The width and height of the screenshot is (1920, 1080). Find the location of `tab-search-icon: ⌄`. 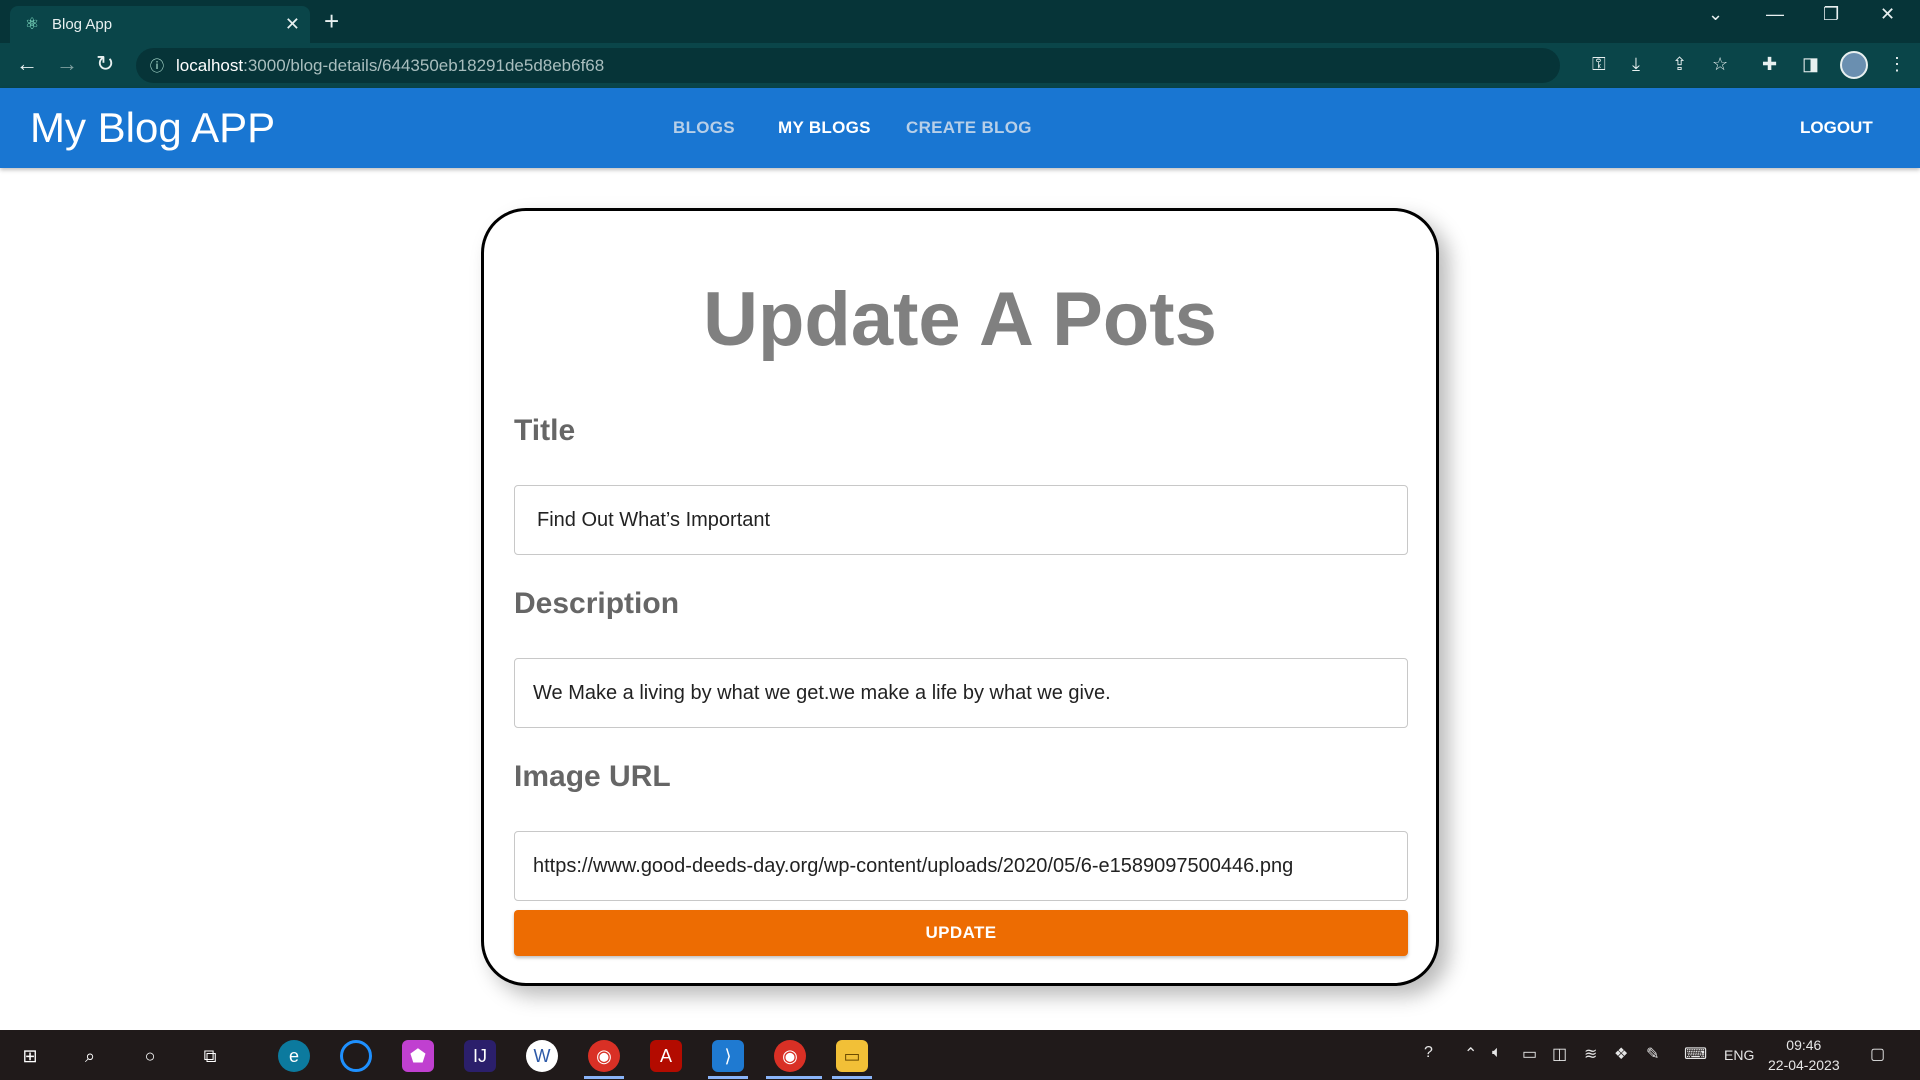

tab-search-icon: ⌄ is located at coordinates (1715, 14).